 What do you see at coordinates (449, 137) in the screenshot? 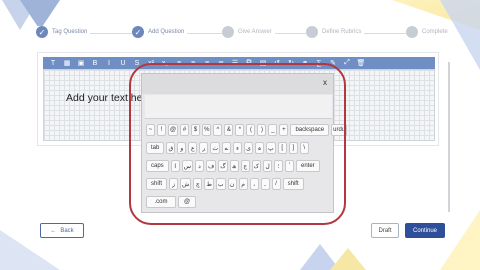
I see `page-scrollbar` at bounding box center [449, 137].